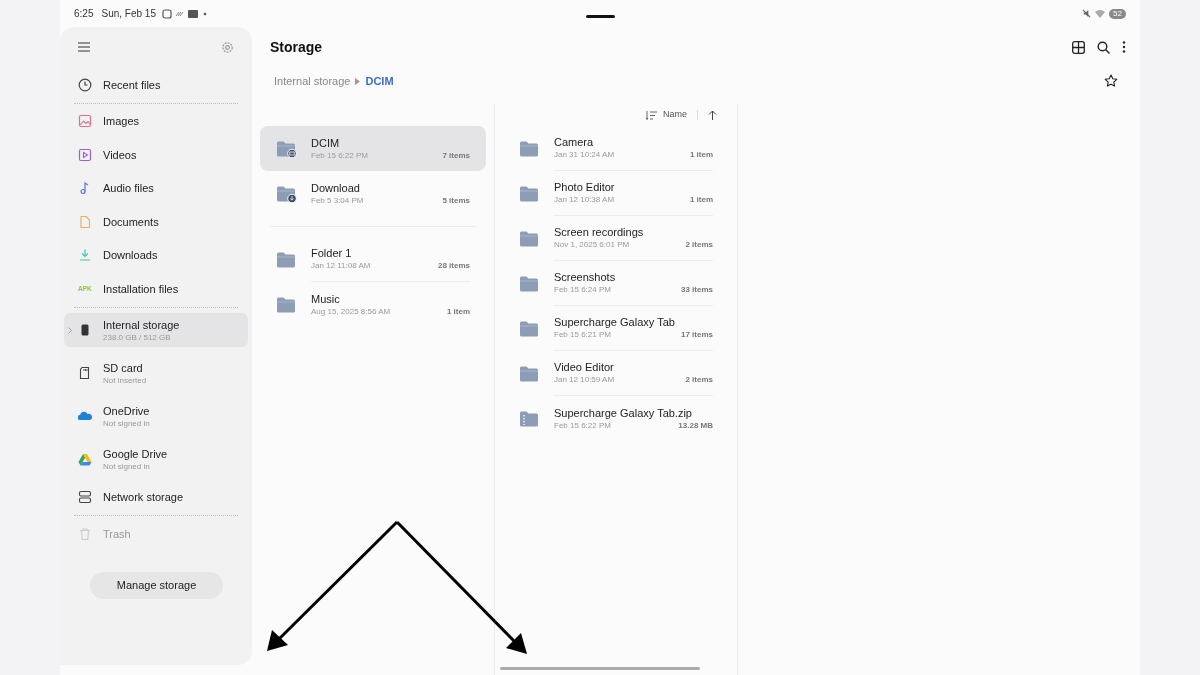  What do you see at coordinates (600, 16) in the screenshot?
I see `home-handle` at bounding box center [600, 16].